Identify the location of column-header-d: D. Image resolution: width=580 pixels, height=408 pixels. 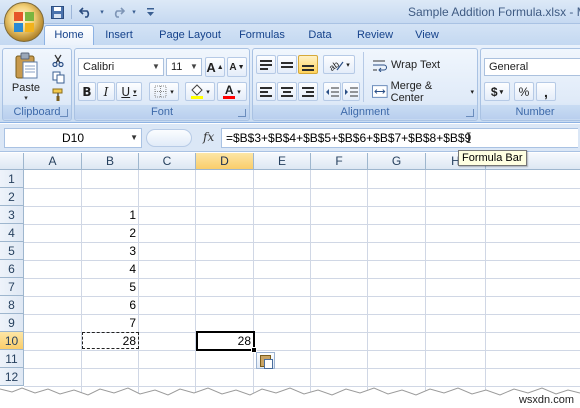
(225, 161).